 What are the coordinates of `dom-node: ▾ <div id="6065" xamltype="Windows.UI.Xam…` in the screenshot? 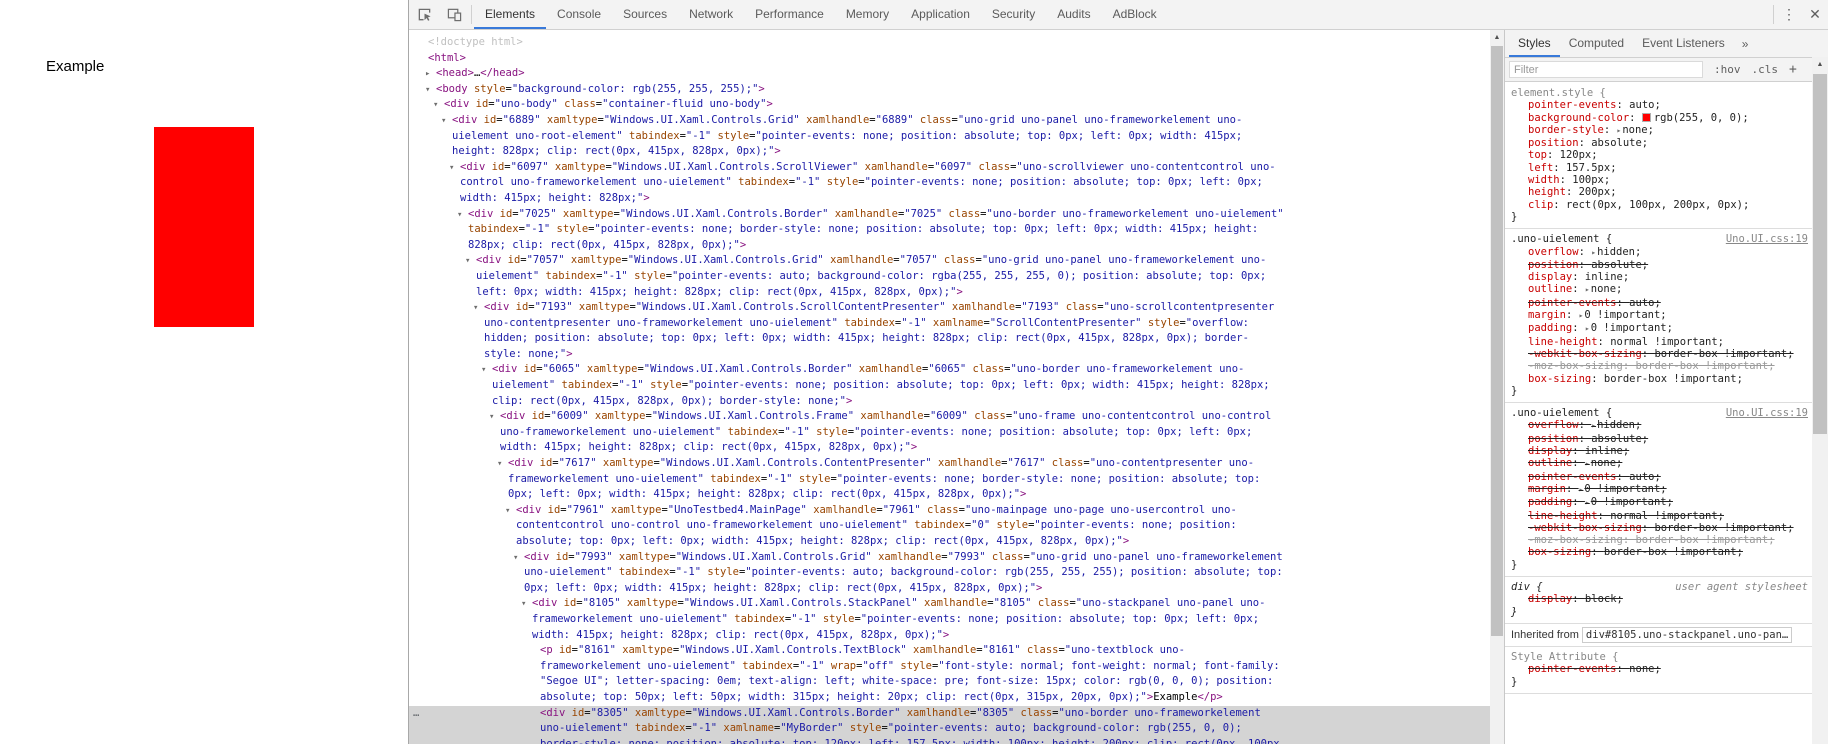 It's located at (850, 385).